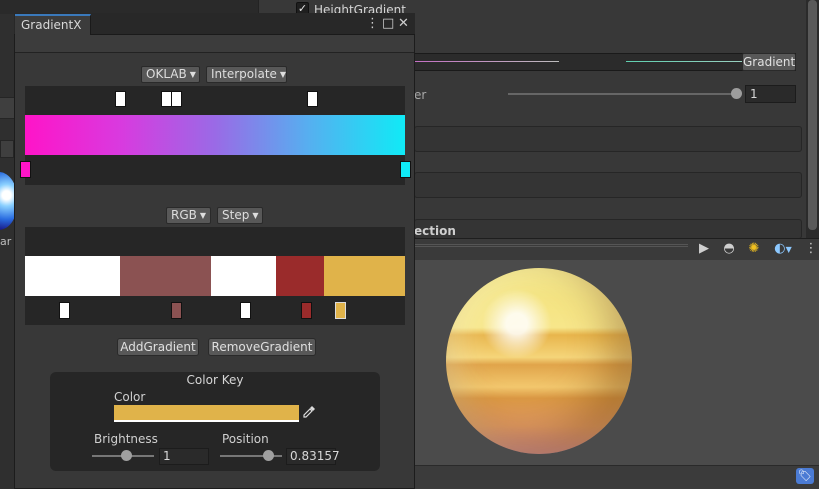 The height and width of the screenshot is (489, 819). I want to click on mode-value-1: Interpolate, so click(244, 74).